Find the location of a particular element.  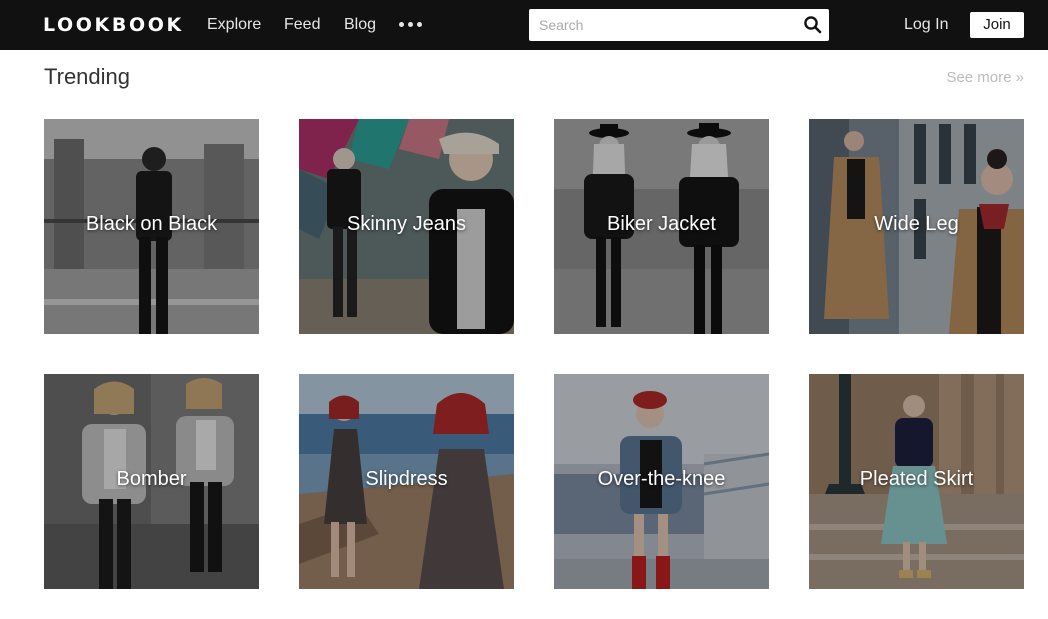

trend-tile-pleated-skirt: Pleated Skirt is located at coordinates (916, 481).